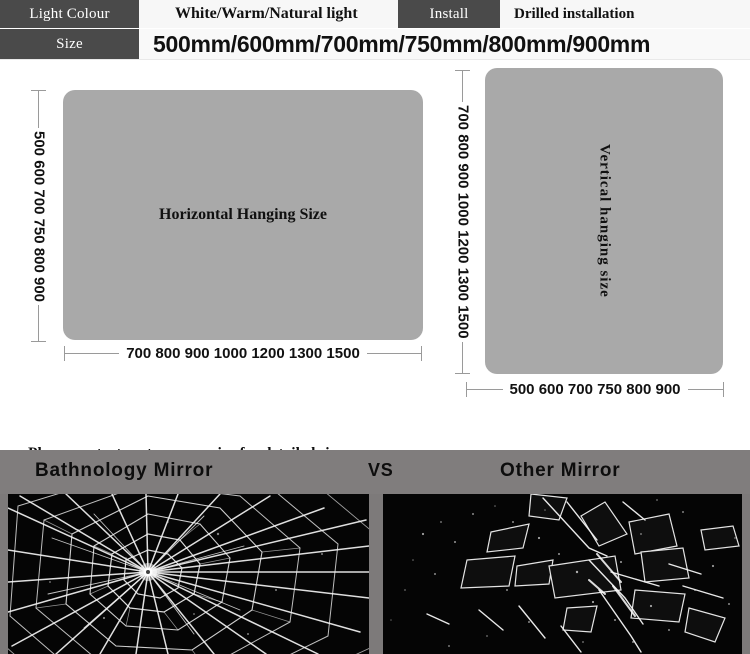 This screenshot has width=750, height=654. I want to click on horizontal-mirror-label: Horizontal Hanging Size, so click(243, 214).